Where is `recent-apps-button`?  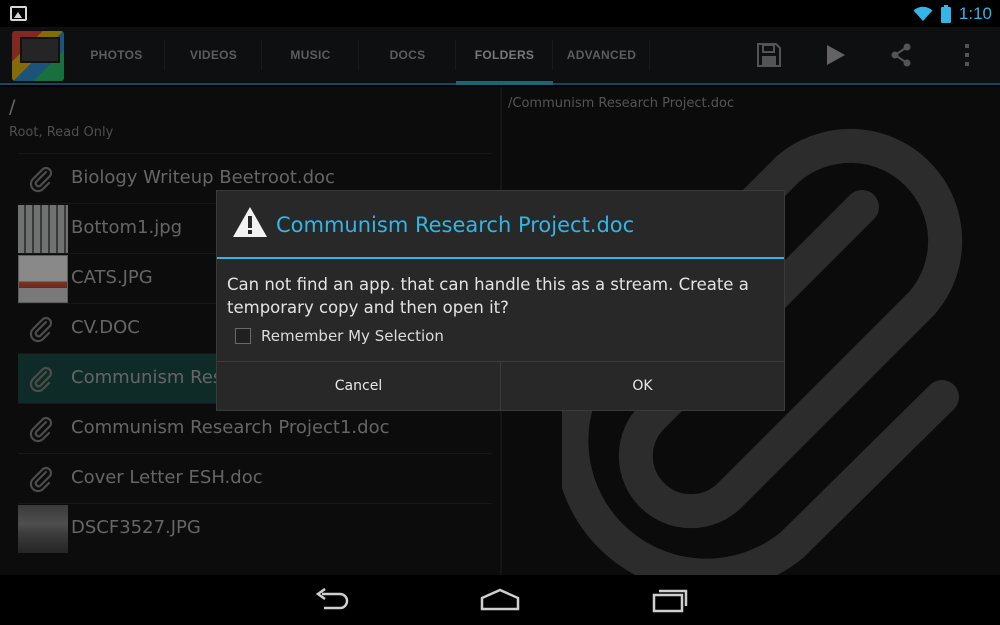
recent-apps-button is located at coordinates (670, 600).